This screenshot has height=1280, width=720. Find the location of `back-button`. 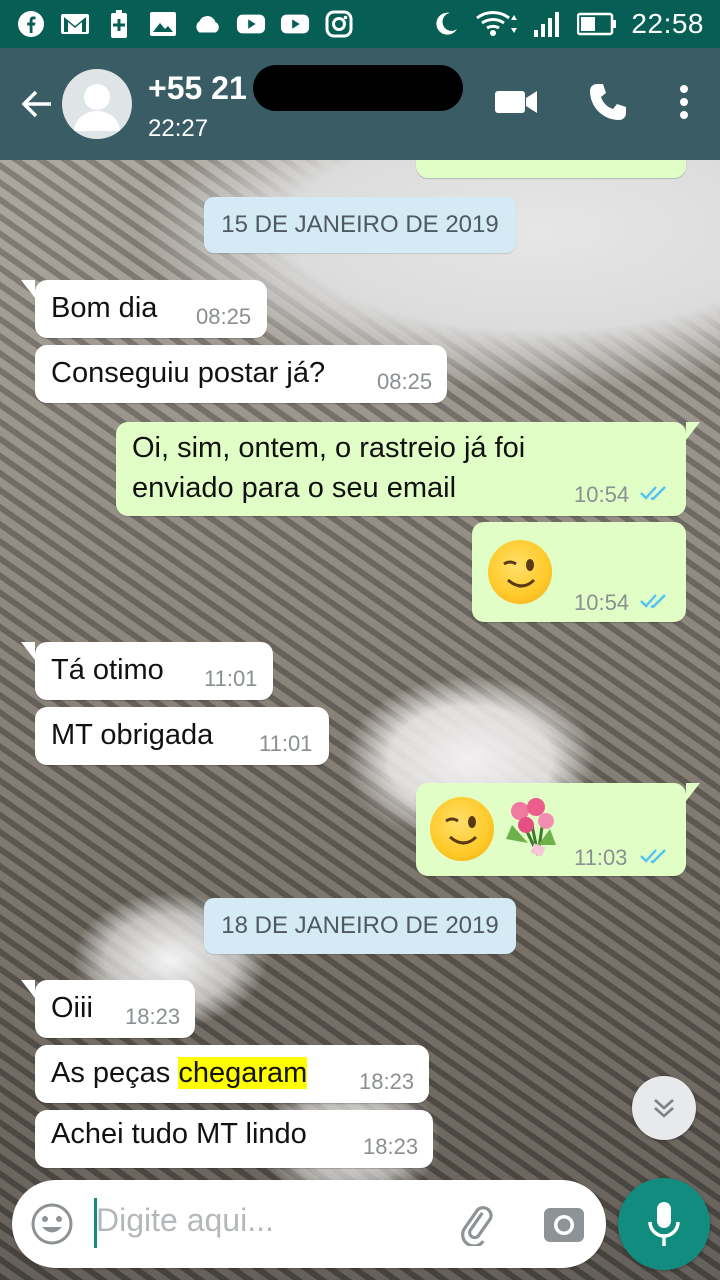

back-button is located at coordinates (37, 104).